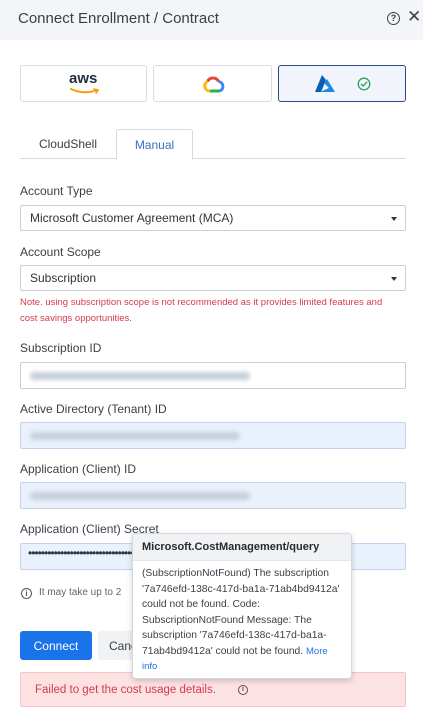  I want to click on connect-button: Connect, so click(56, 645).